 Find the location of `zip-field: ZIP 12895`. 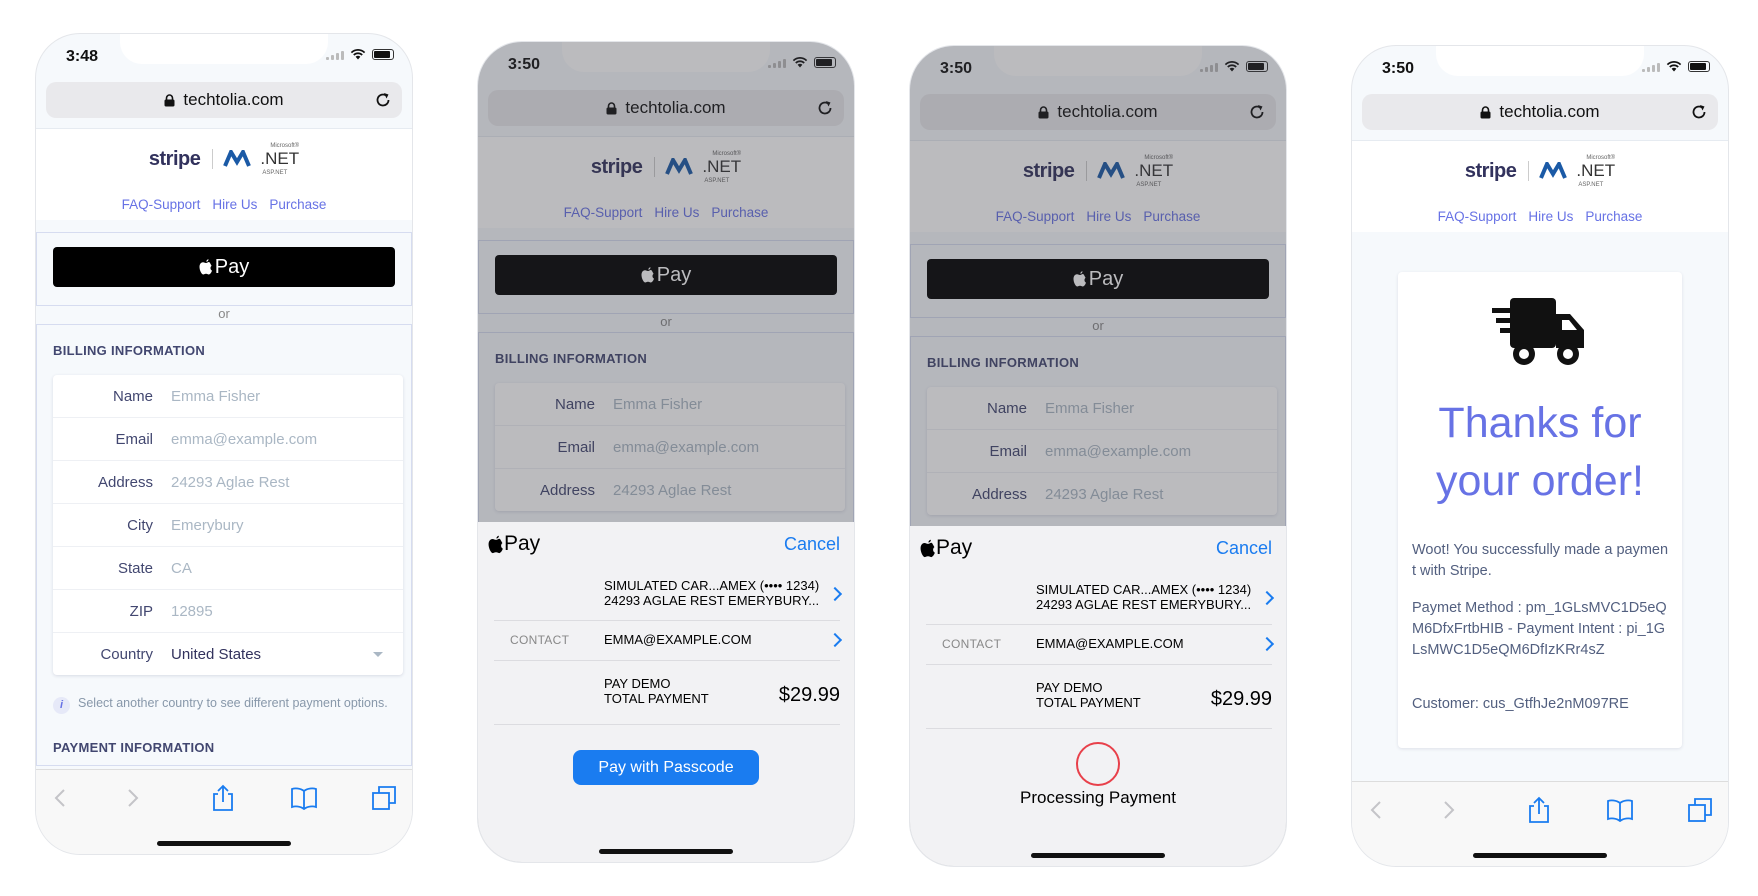

zip-field: ZIP 12895 is located at coordinates (228, 611).